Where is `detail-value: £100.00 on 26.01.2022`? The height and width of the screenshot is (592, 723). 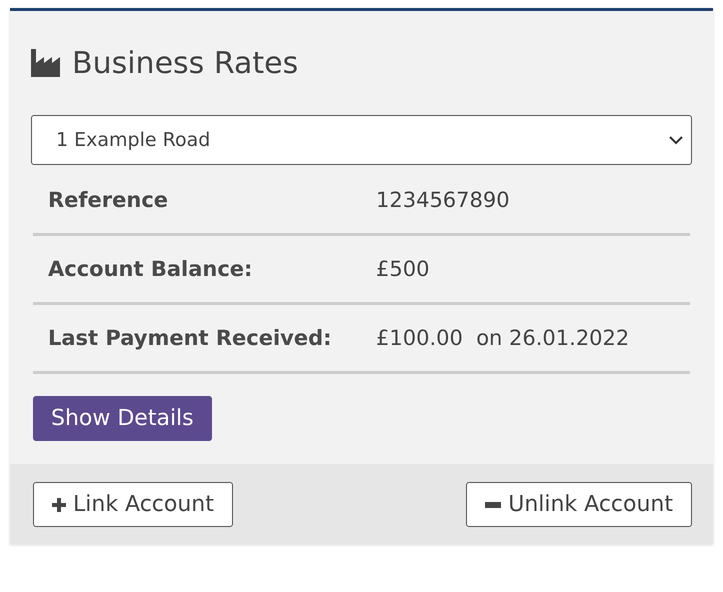 detail-value: £100.00 on 26.01.2022 is located at coordinates (503, 338).